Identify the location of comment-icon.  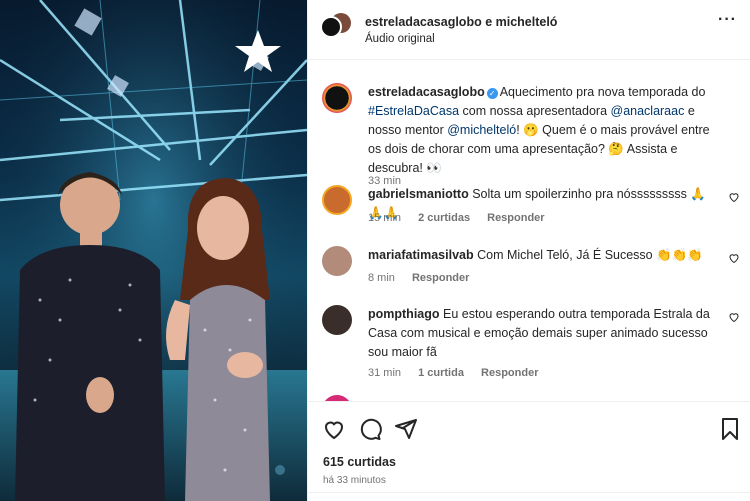
(370, 429).